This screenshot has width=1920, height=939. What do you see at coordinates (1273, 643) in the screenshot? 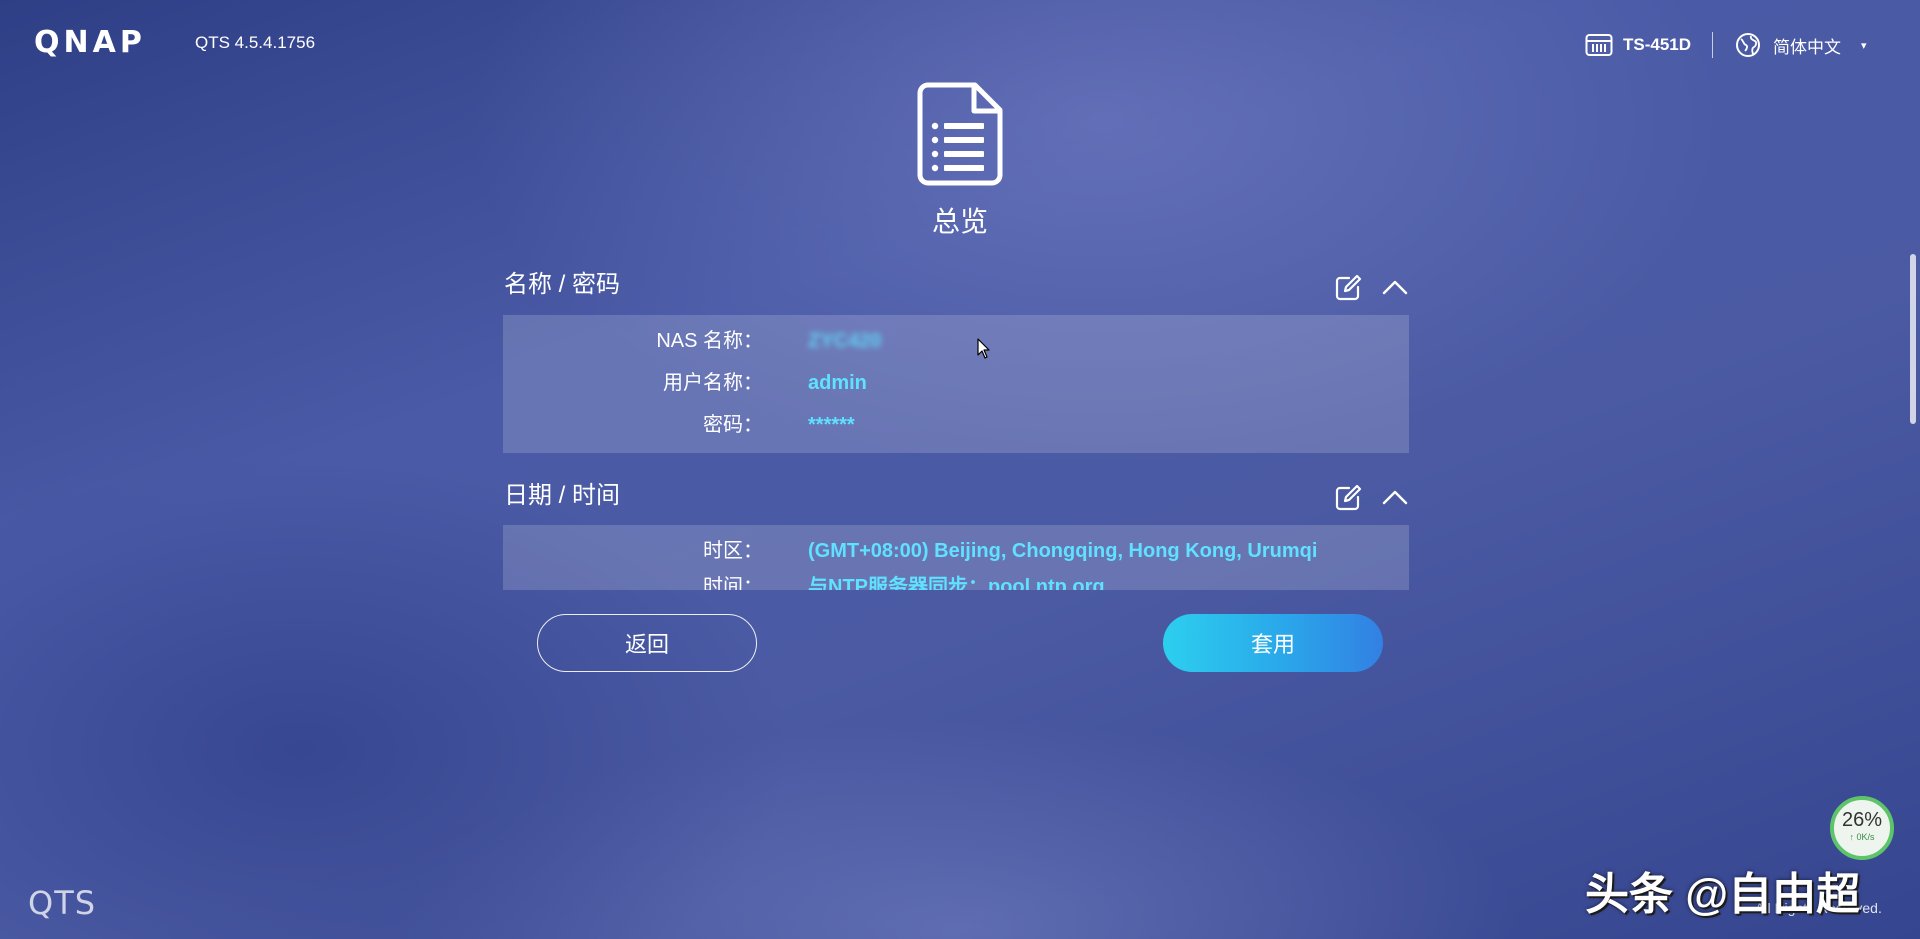
I see `apply-button: 套用` at bounding box center [1273, 643].